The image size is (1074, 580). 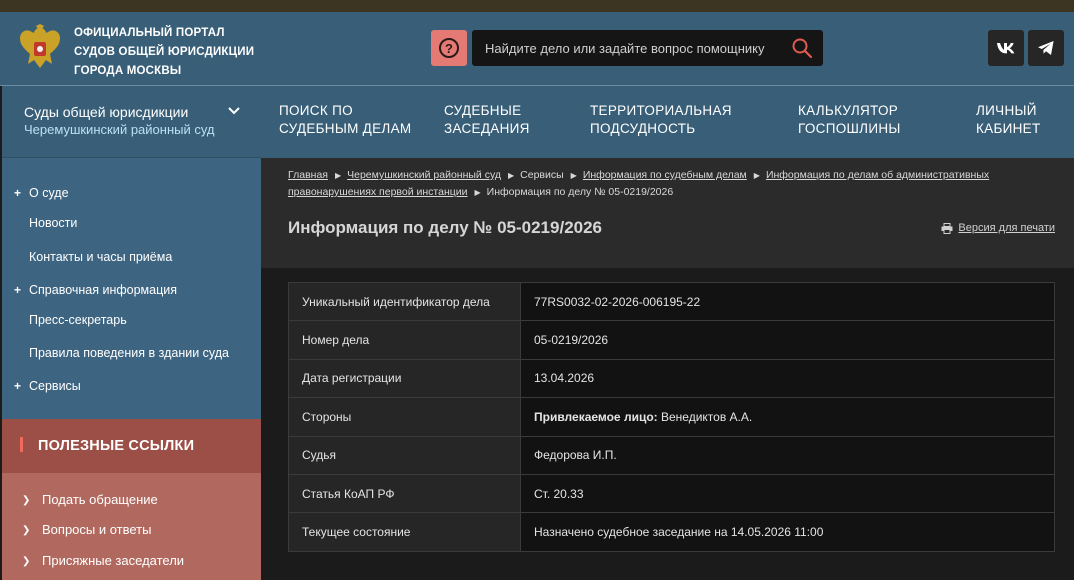 I want to click on useful-link-appeal: Подать обращение, so click(x=100, y=499).